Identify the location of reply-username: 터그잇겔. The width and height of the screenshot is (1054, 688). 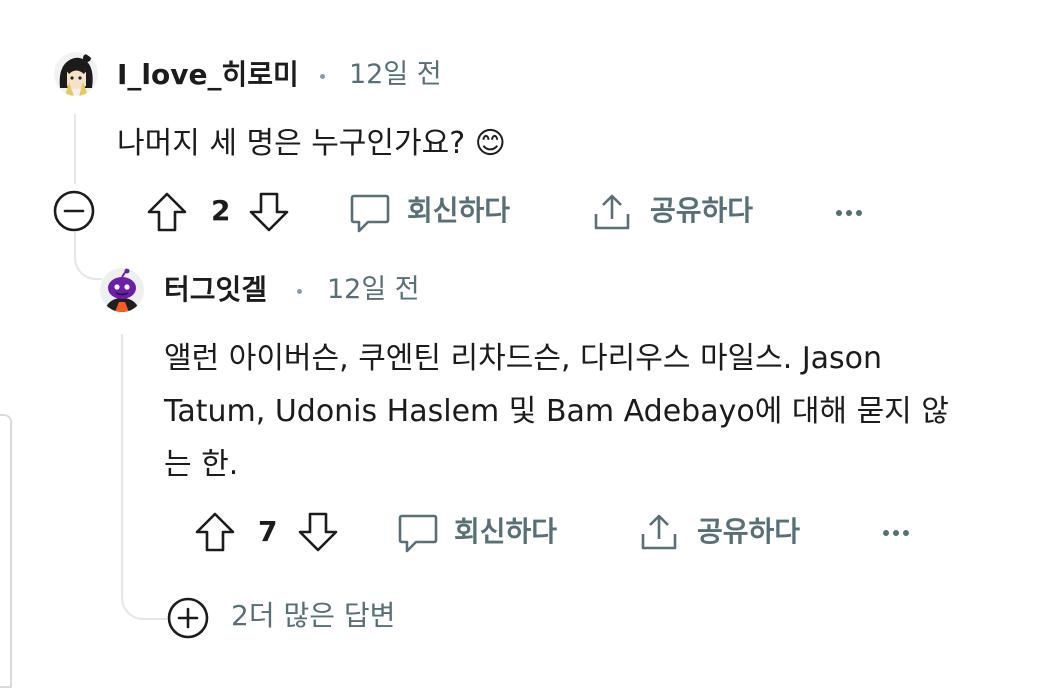
(215, 290).